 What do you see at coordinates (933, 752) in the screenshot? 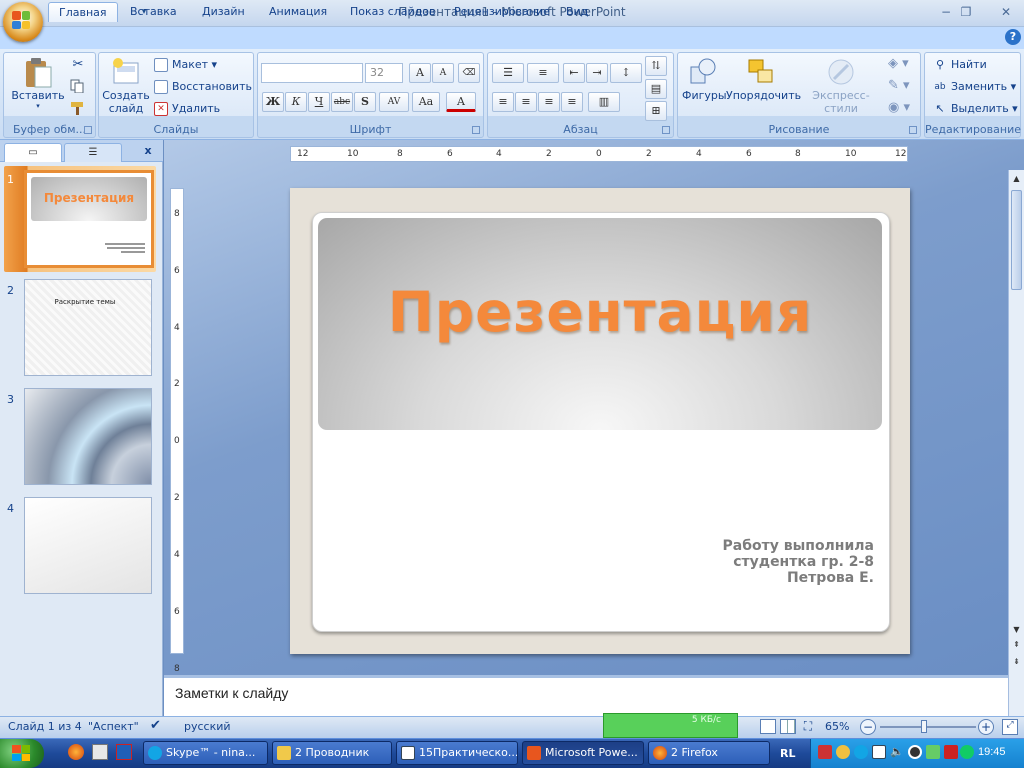
I see `tray-battery-icon` at bounding box center [933, 752].